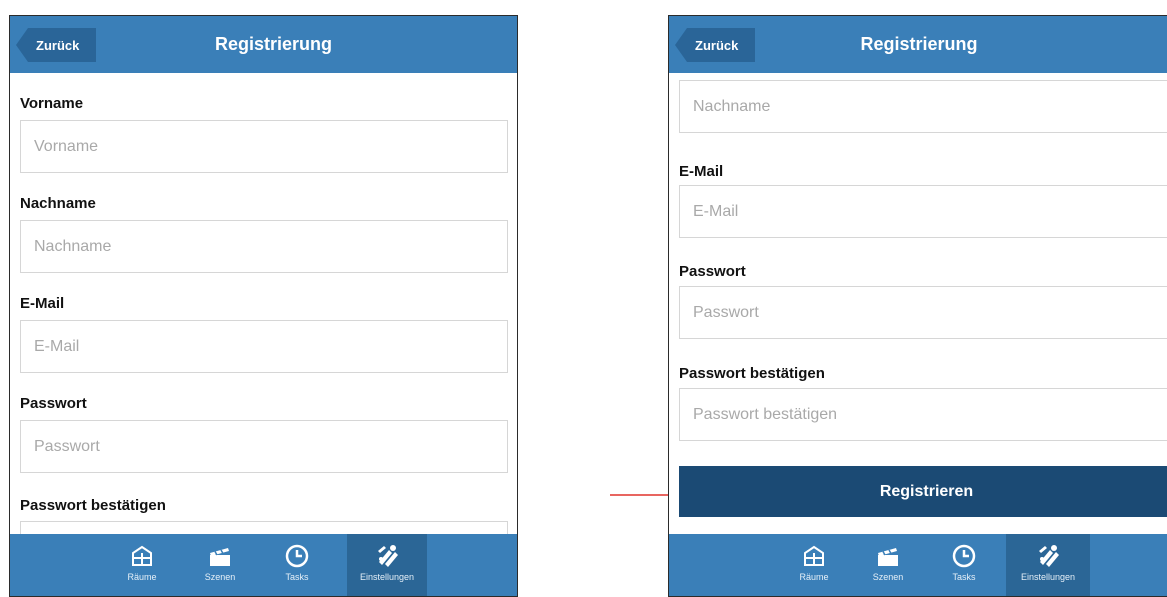 The width and height of the screenshot is (1167, 597). I want to click on firstname-field, so click(264, 146).